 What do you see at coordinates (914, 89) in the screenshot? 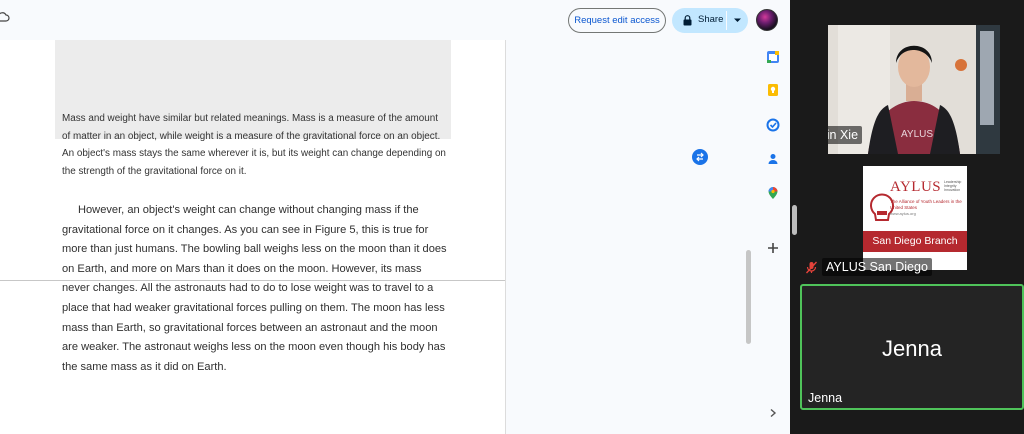
I see `video-tile-colin: AYLUS Colin Xie` at bounding box center [914, 89].